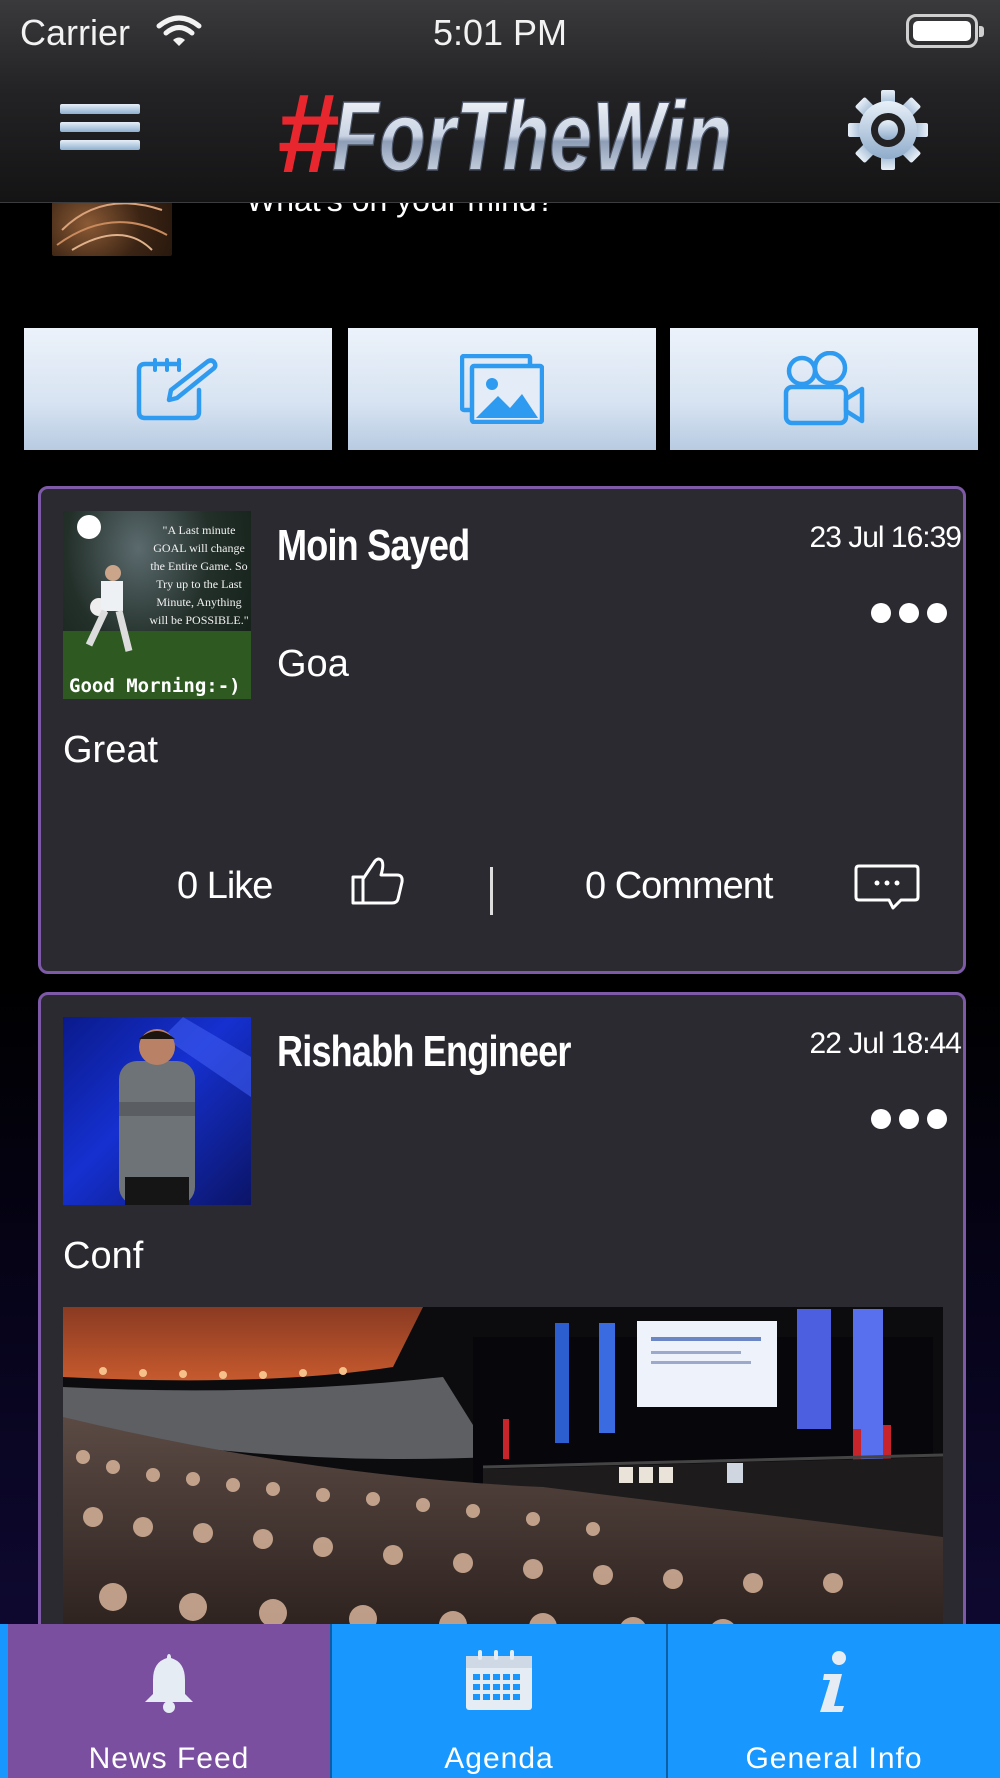 The height and width of the screenshot is (1778, 1000). What do you see at coordinates (313, 664) in the screenshot?
I see `post-location: Goa` at bounding box center [313, 664].